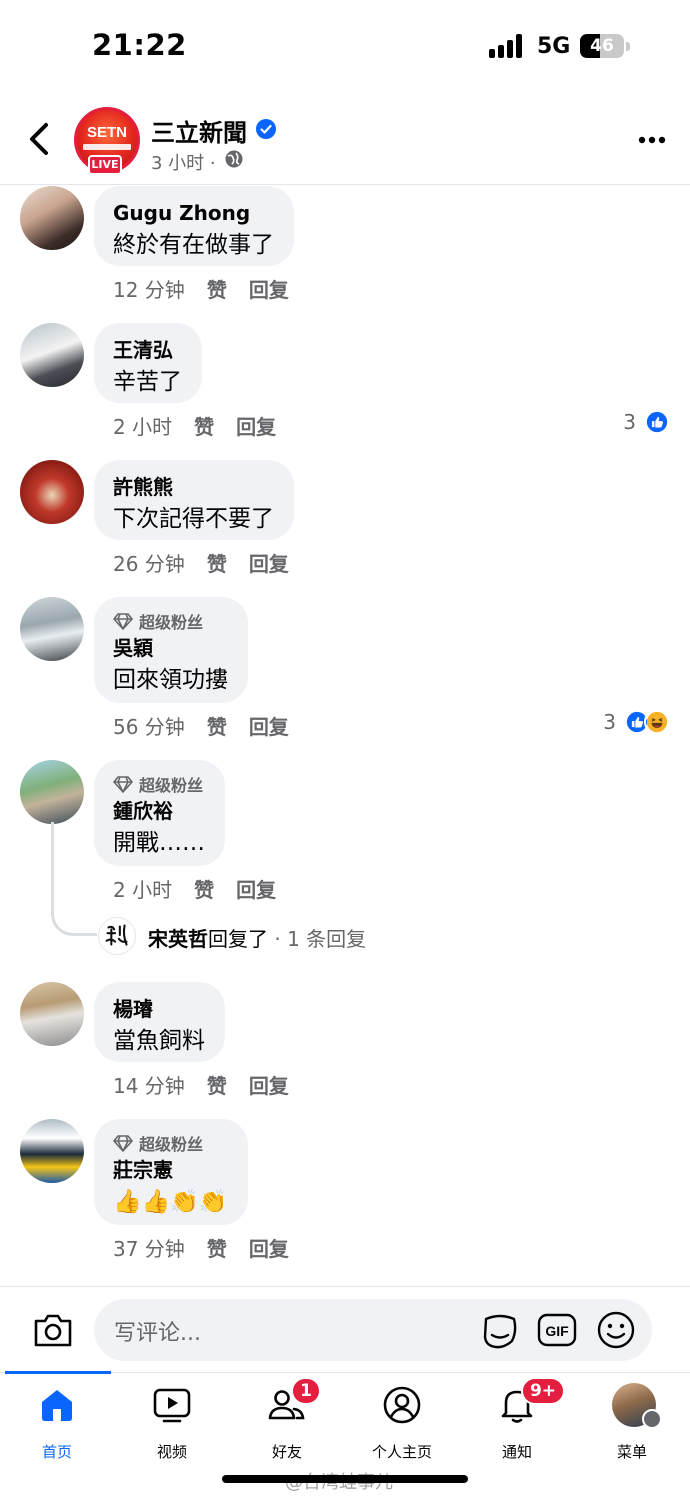 This screenshot has width=690, height=1496. What do you see at coordinates (40, 139) in the screenshot?
I see `back-button` at bounding box center [40, 139].